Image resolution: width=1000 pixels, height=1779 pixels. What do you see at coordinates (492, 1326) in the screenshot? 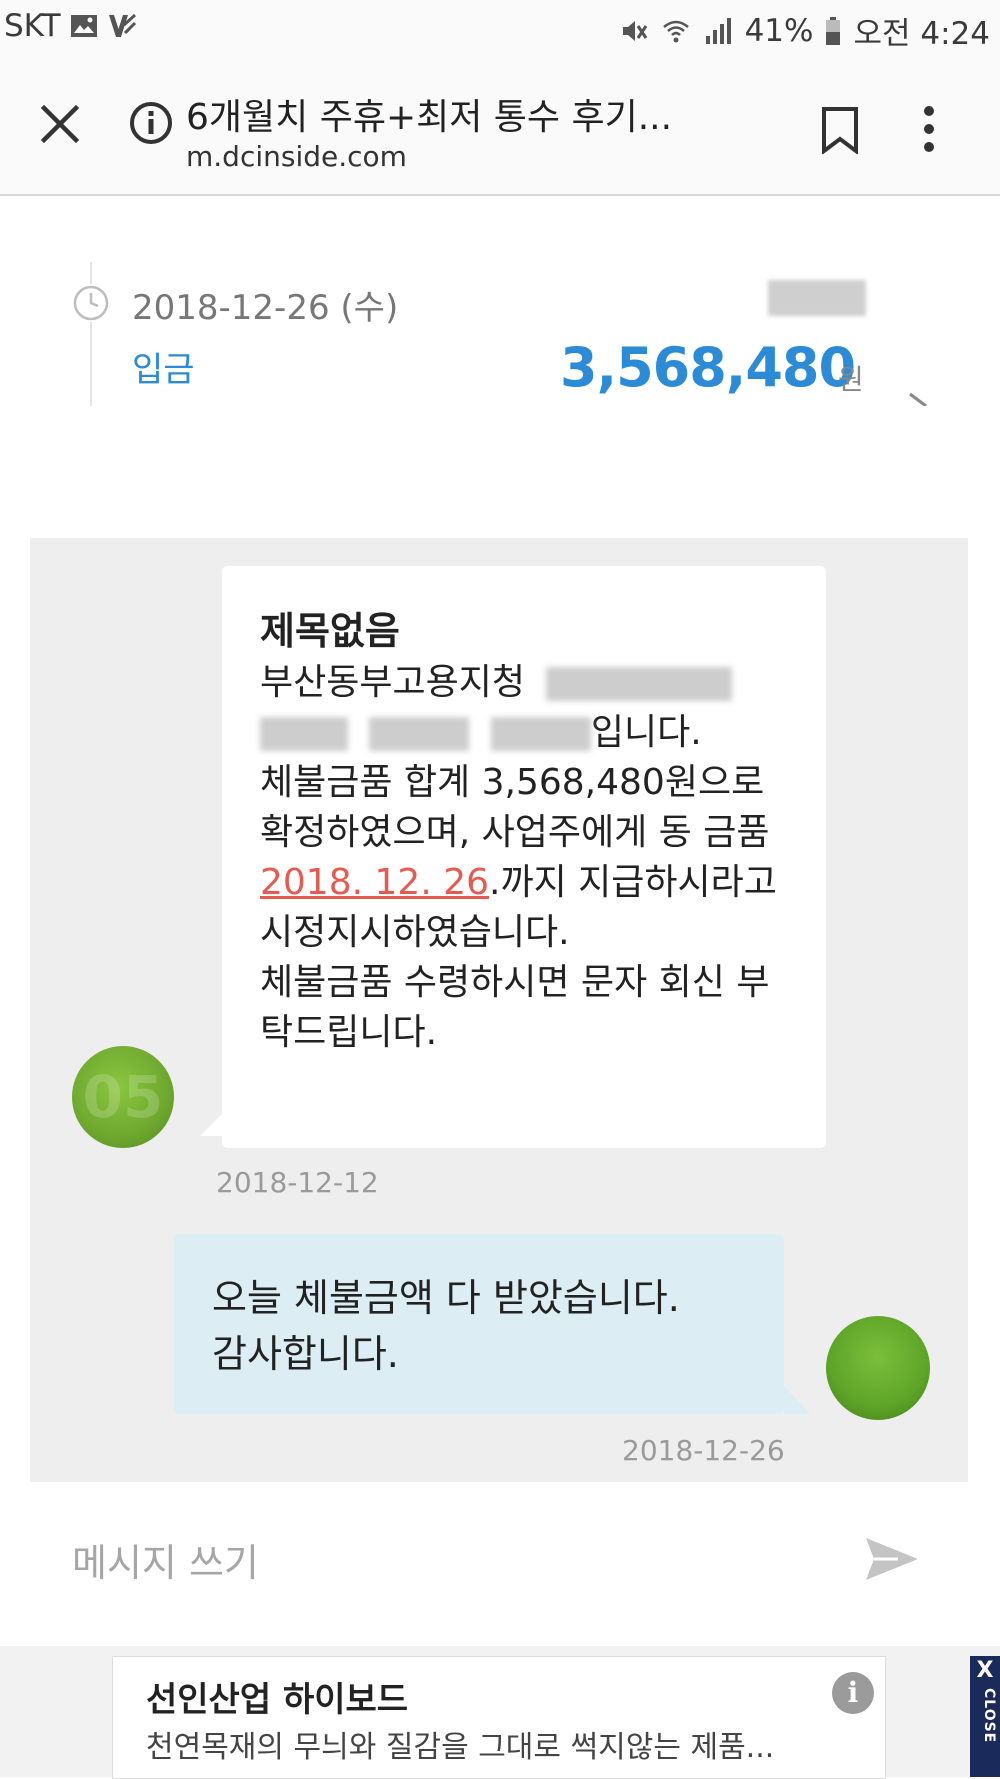
I see `outgoing-message-text: 오늘 체불금액 다 받았습니다. 감사합니다.` at bounding box center [492, 1326].